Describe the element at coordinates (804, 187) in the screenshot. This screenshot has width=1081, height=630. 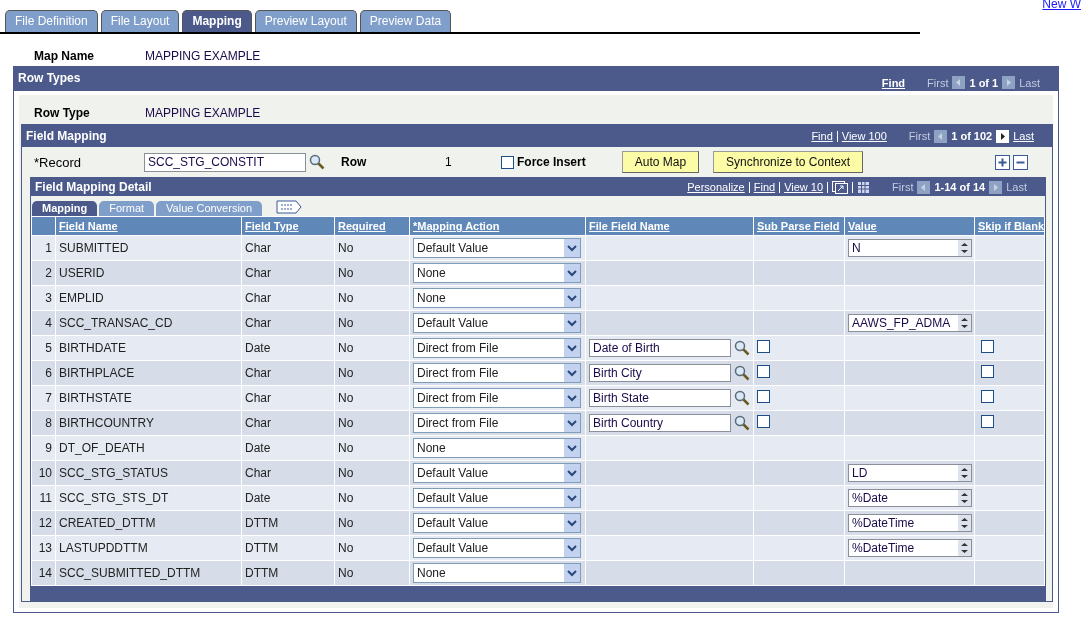
I see `grid-link: View 10` at that location.